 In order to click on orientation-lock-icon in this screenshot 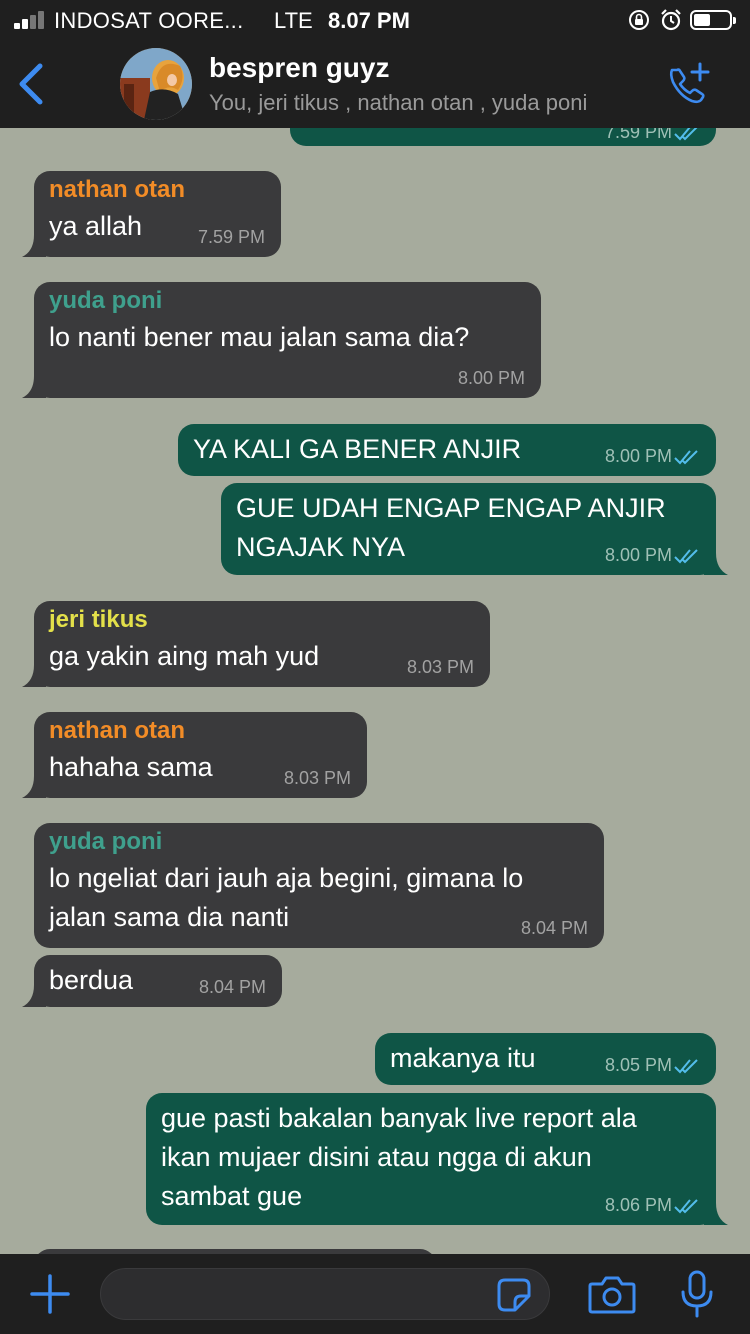, I will do `click(639, 20)`.